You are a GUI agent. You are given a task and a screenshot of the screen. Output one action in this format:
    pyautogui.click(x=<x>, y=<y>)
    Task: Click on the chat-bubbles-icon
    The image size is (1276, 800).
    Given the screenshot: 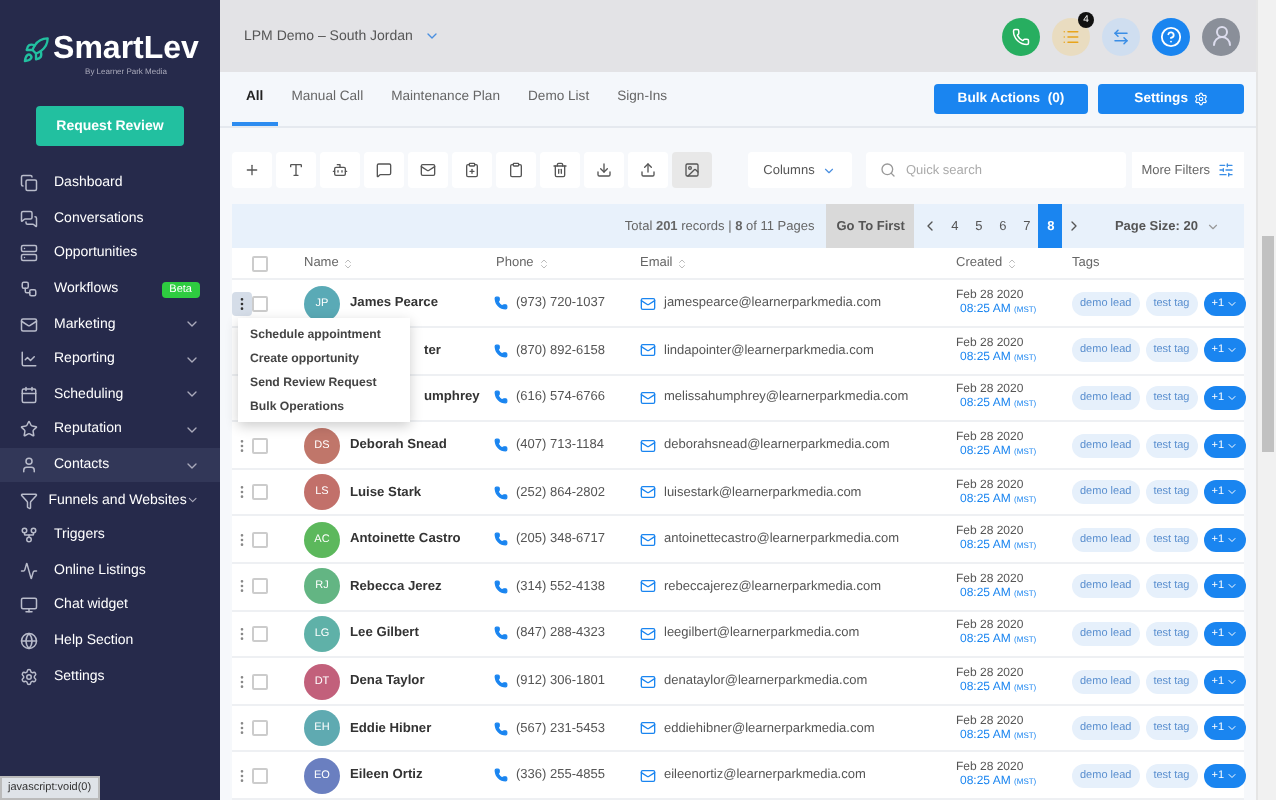 What is the action you would take?
    pyautogui.click(x=29, y=218)
    